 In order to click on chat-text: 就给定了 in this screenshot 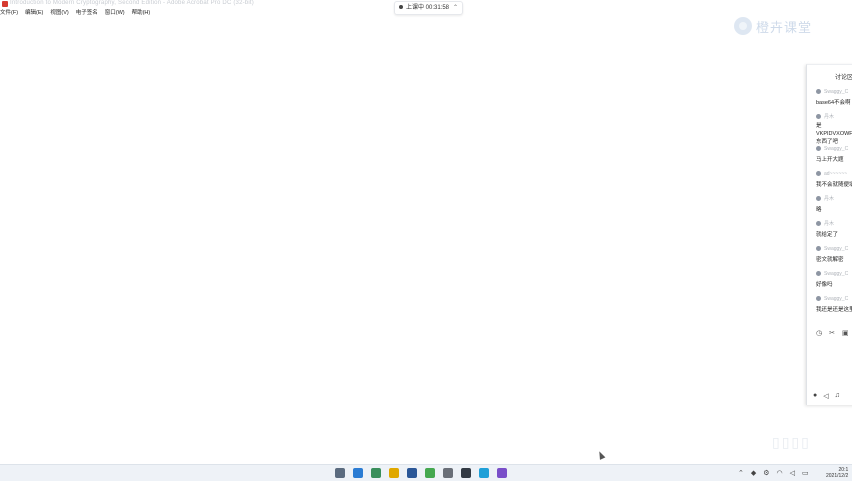, I will do `click(827, 235)`.